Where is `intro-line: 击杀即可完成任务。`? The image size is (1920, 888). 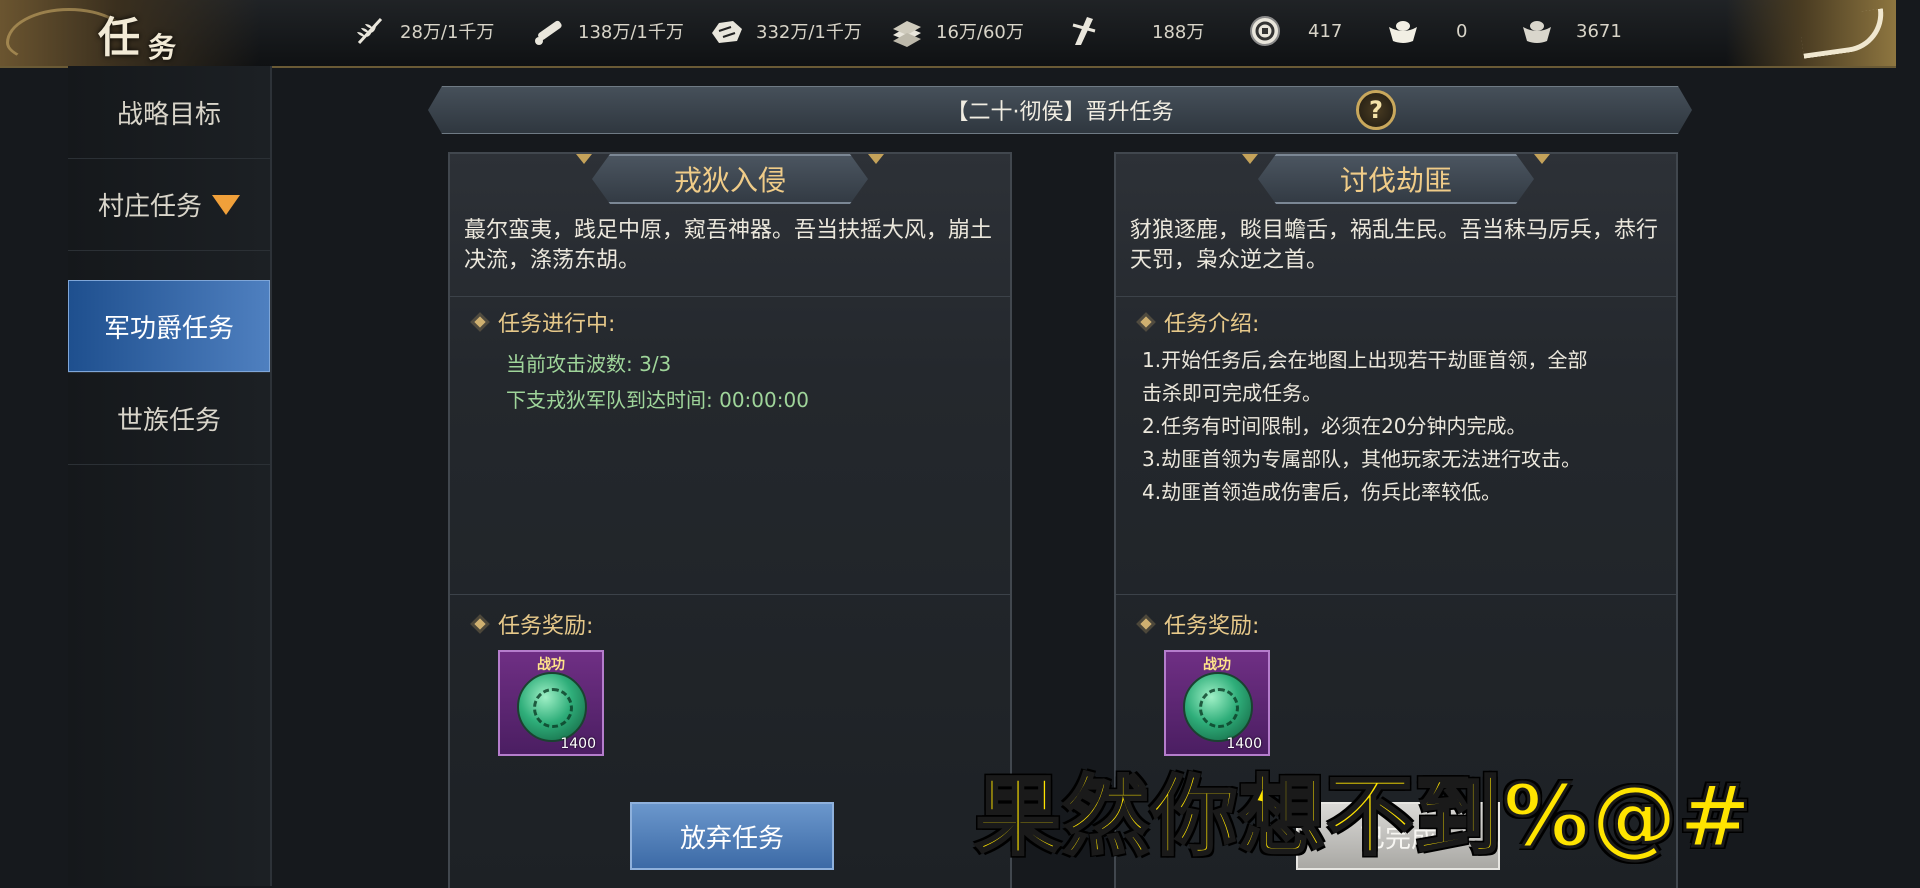
intro-line: 击杀即可完成任务。 is located at coordinates (1232, 393).